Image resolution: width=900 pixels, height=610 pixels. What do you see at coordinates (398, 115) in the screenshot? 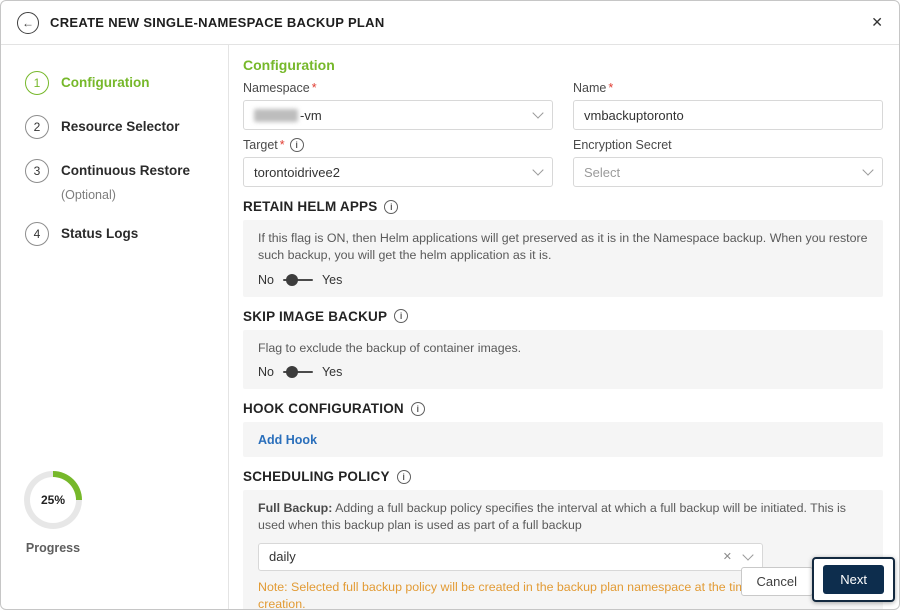
I see `namespace-select: -vm` at bounding box center [398, 115].